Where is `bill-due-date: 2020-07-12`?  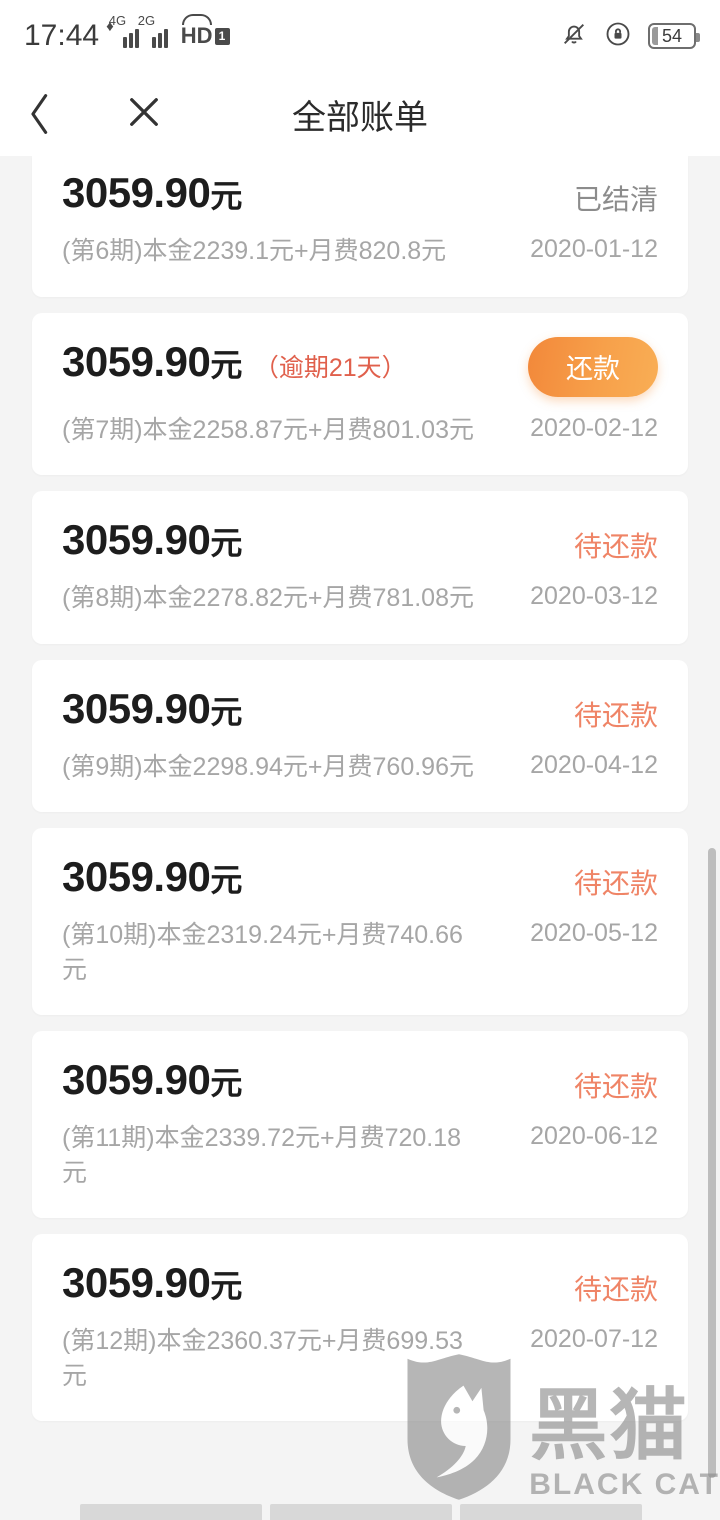 bill-due-date: 2020-07-12 is located at coordinates (594, 1339).